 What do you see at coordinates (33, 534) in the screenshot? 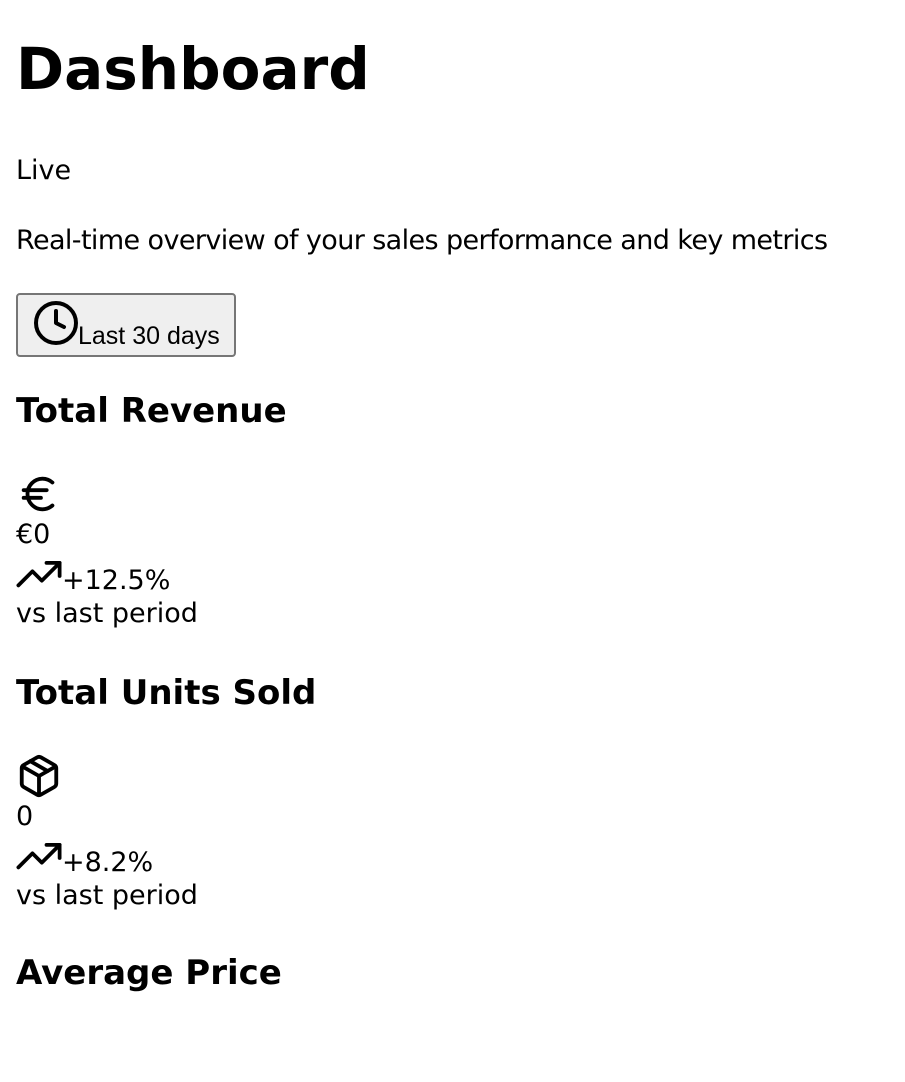
I see `metric-value: €0` at bounding box center [33, 534].